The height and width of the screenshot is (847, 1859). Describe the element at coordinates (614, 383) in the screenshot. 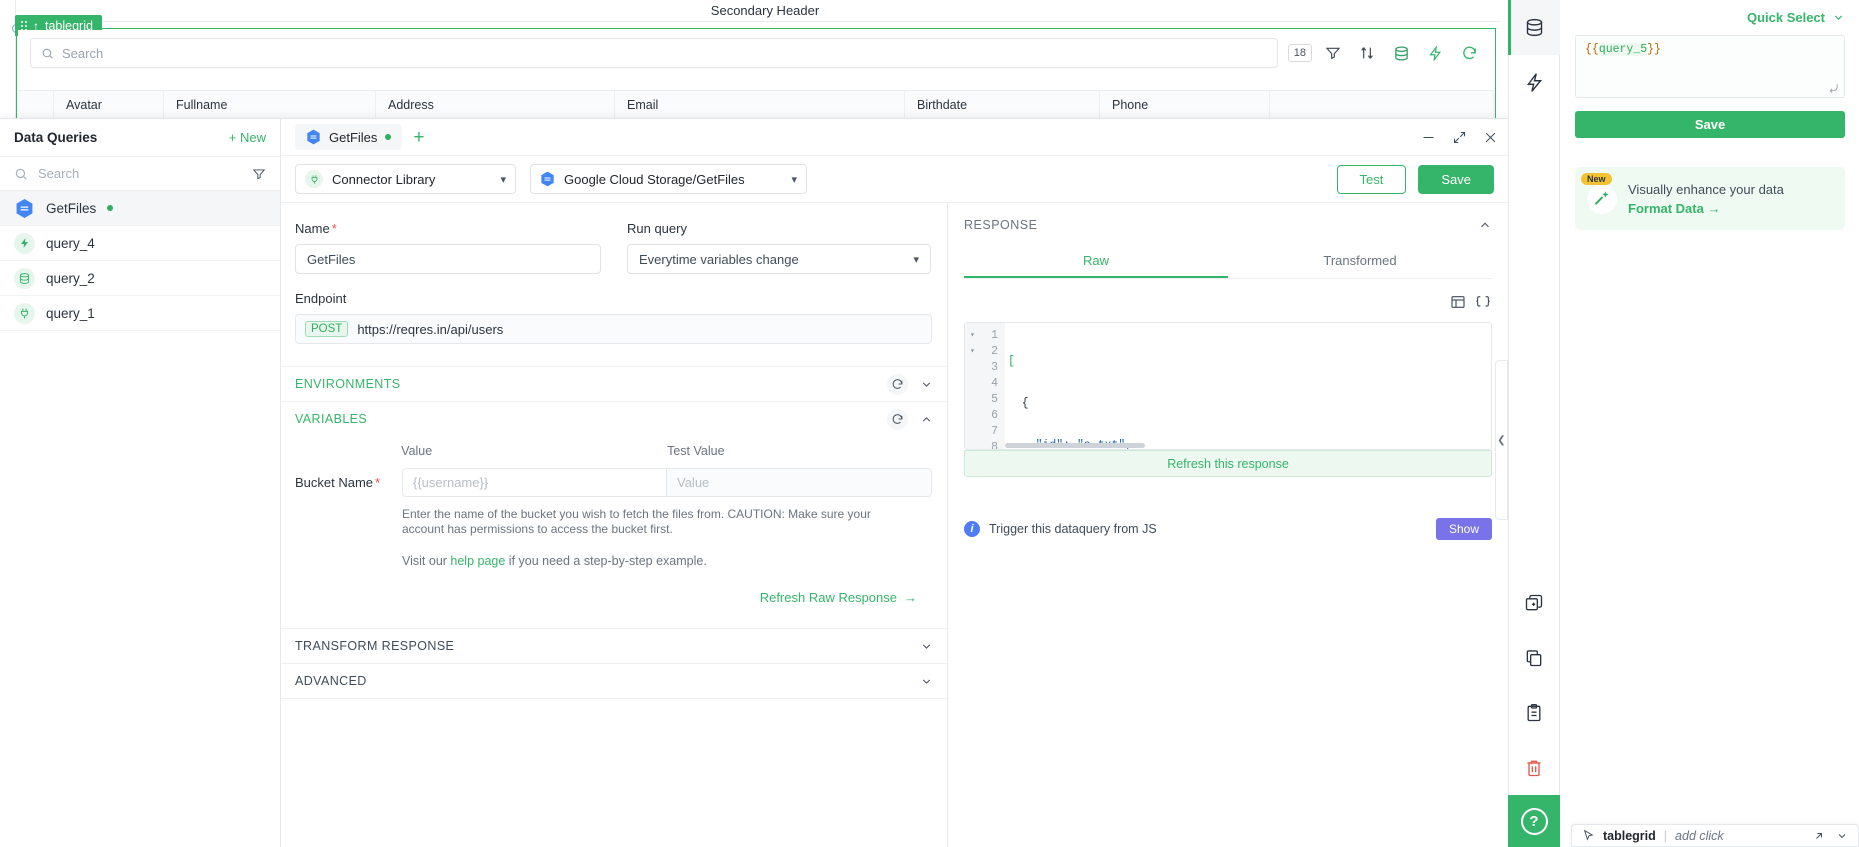

I see `section-environments: ENVIRONMENTS` at that location.